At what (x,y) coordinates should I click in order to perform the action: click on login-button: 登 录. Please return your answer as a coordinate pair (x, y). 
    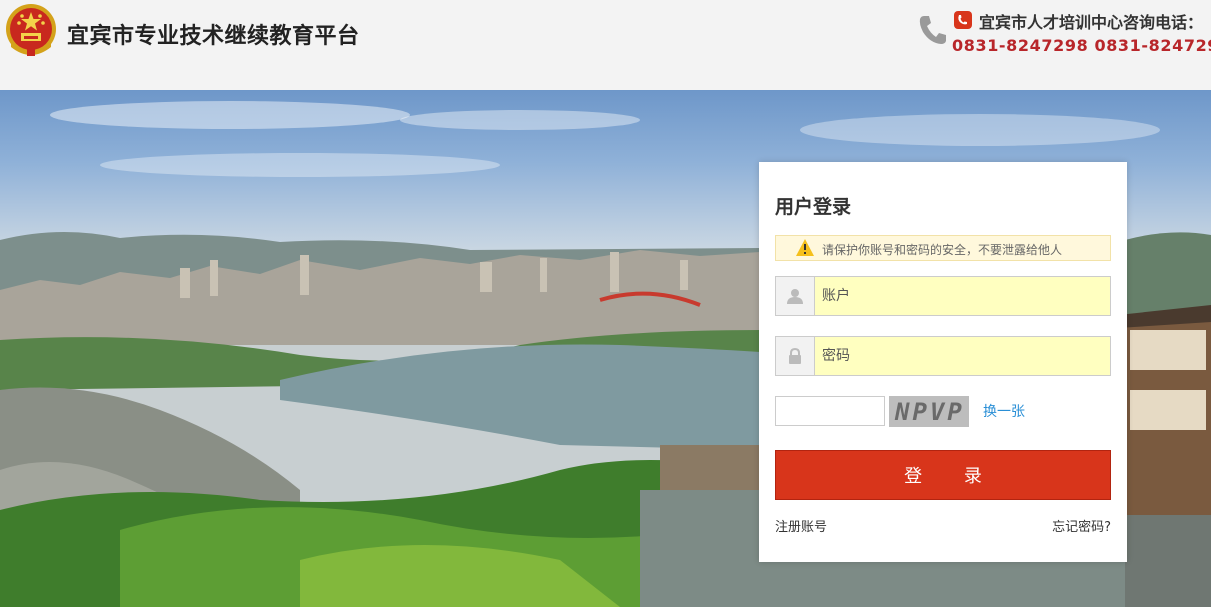
    Looking at the image, I should click on (943, 475).